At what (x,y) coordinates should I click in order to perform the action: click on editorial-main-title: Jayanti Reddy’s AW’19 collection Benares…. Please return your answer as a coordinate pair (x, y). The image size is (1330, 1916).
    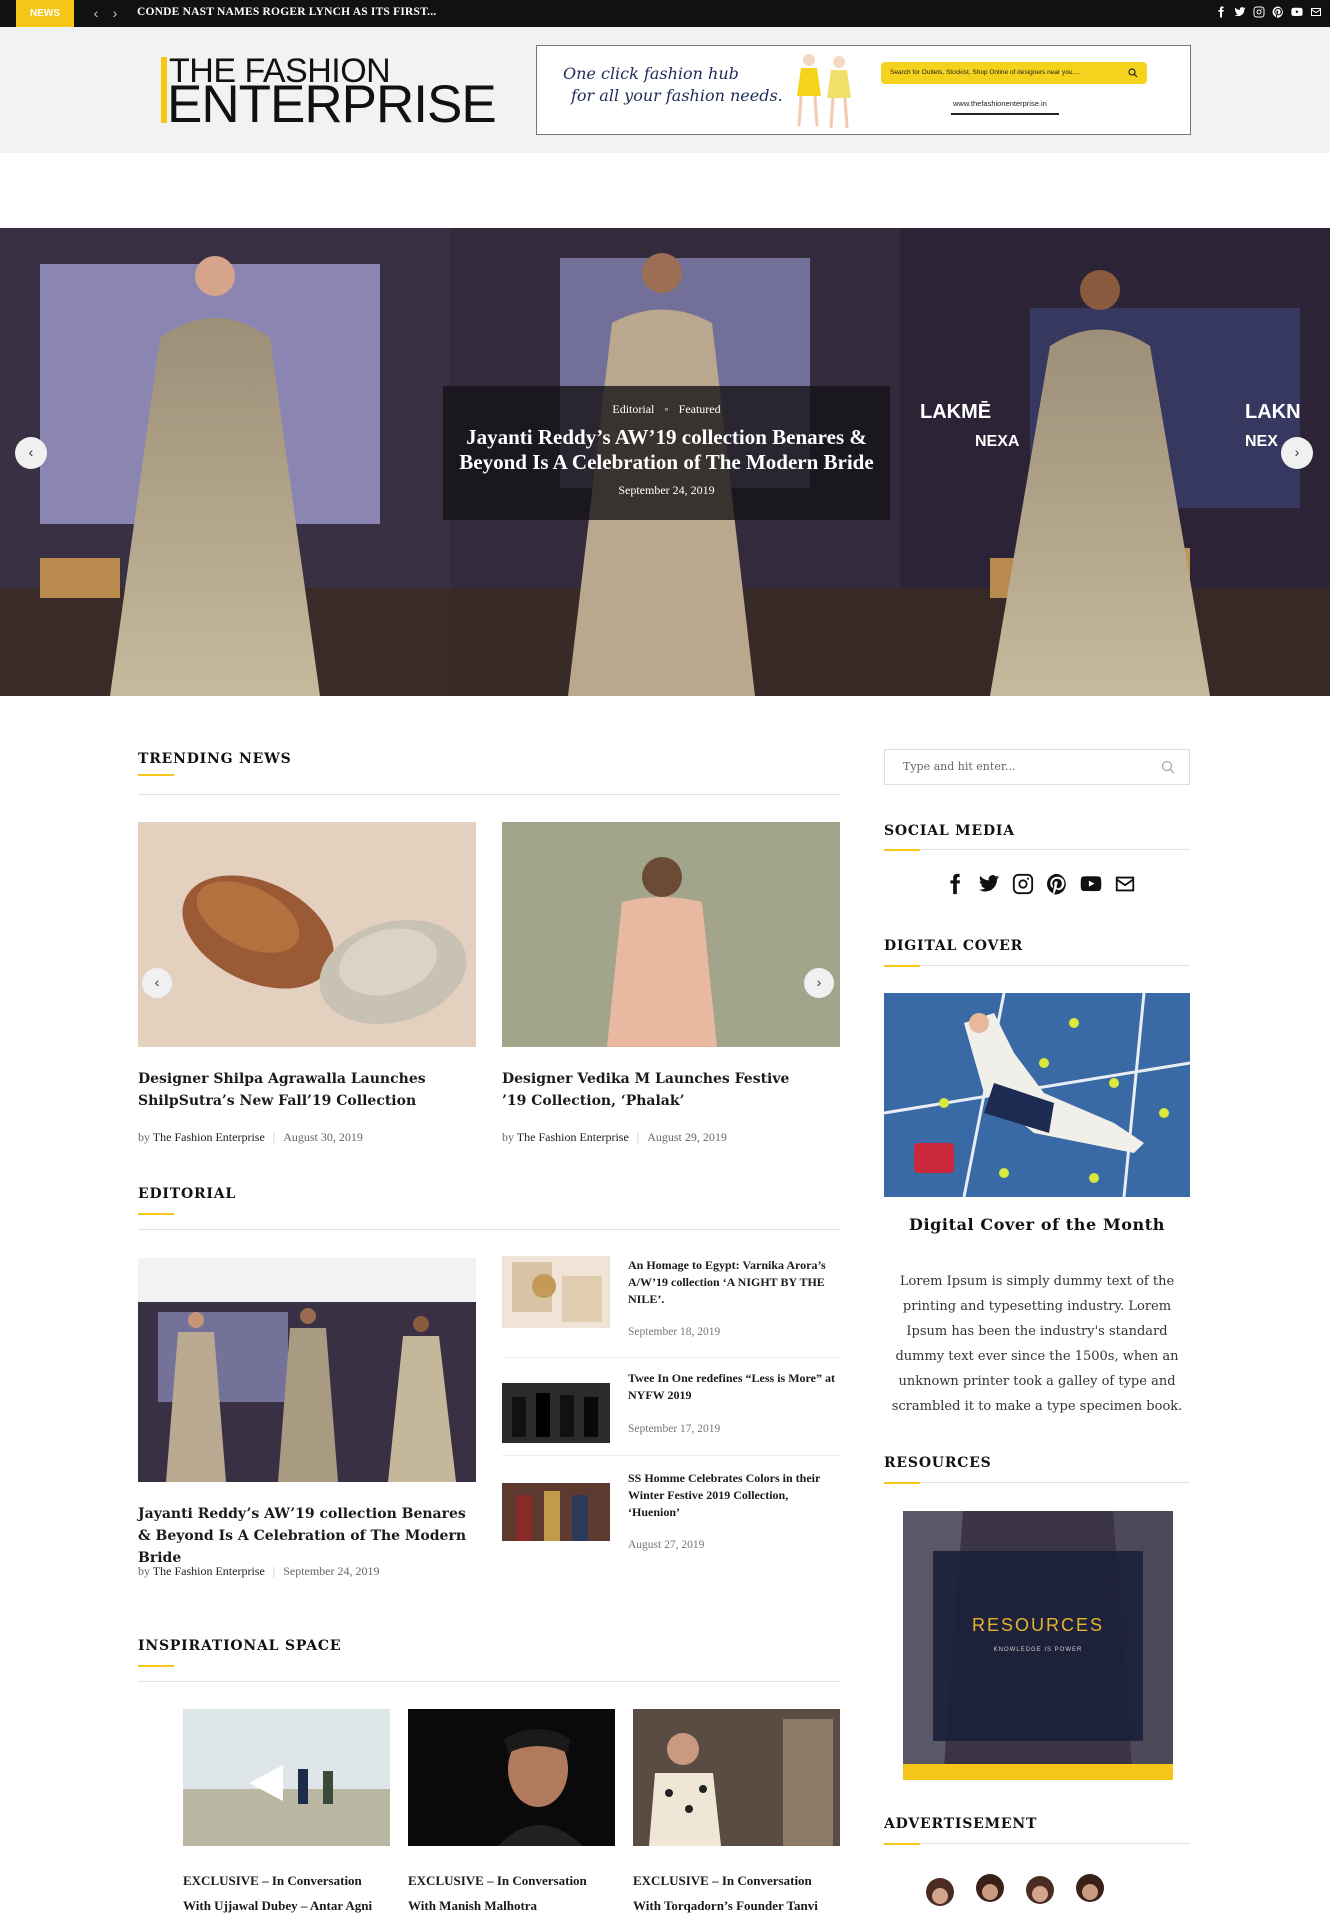
    Looking at the image, I should click on (303, 1536).